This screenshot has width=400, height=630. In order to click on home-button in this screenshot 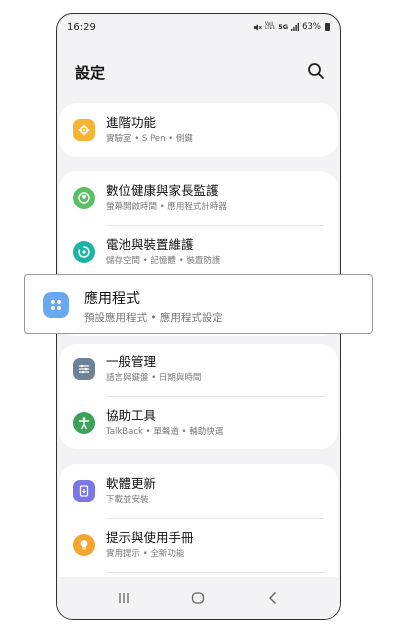, I will do `click(198, 598)`.